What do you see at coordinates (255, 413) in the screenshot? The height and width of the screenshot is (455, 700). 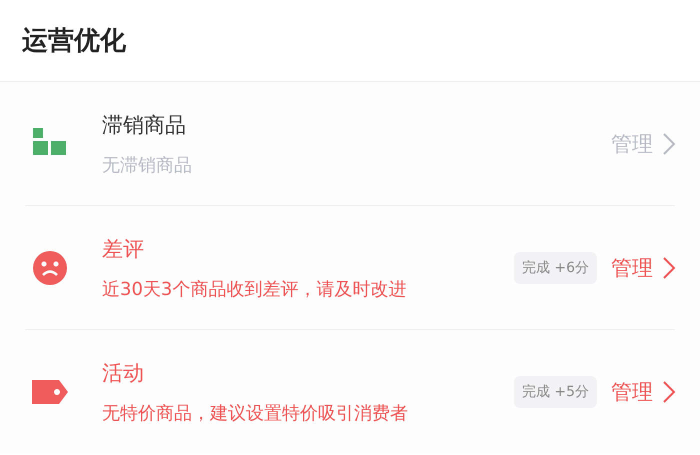 I see `item-description: 无特价商品，建议设置特价吸引消费者` at bounding box center [255, 413].